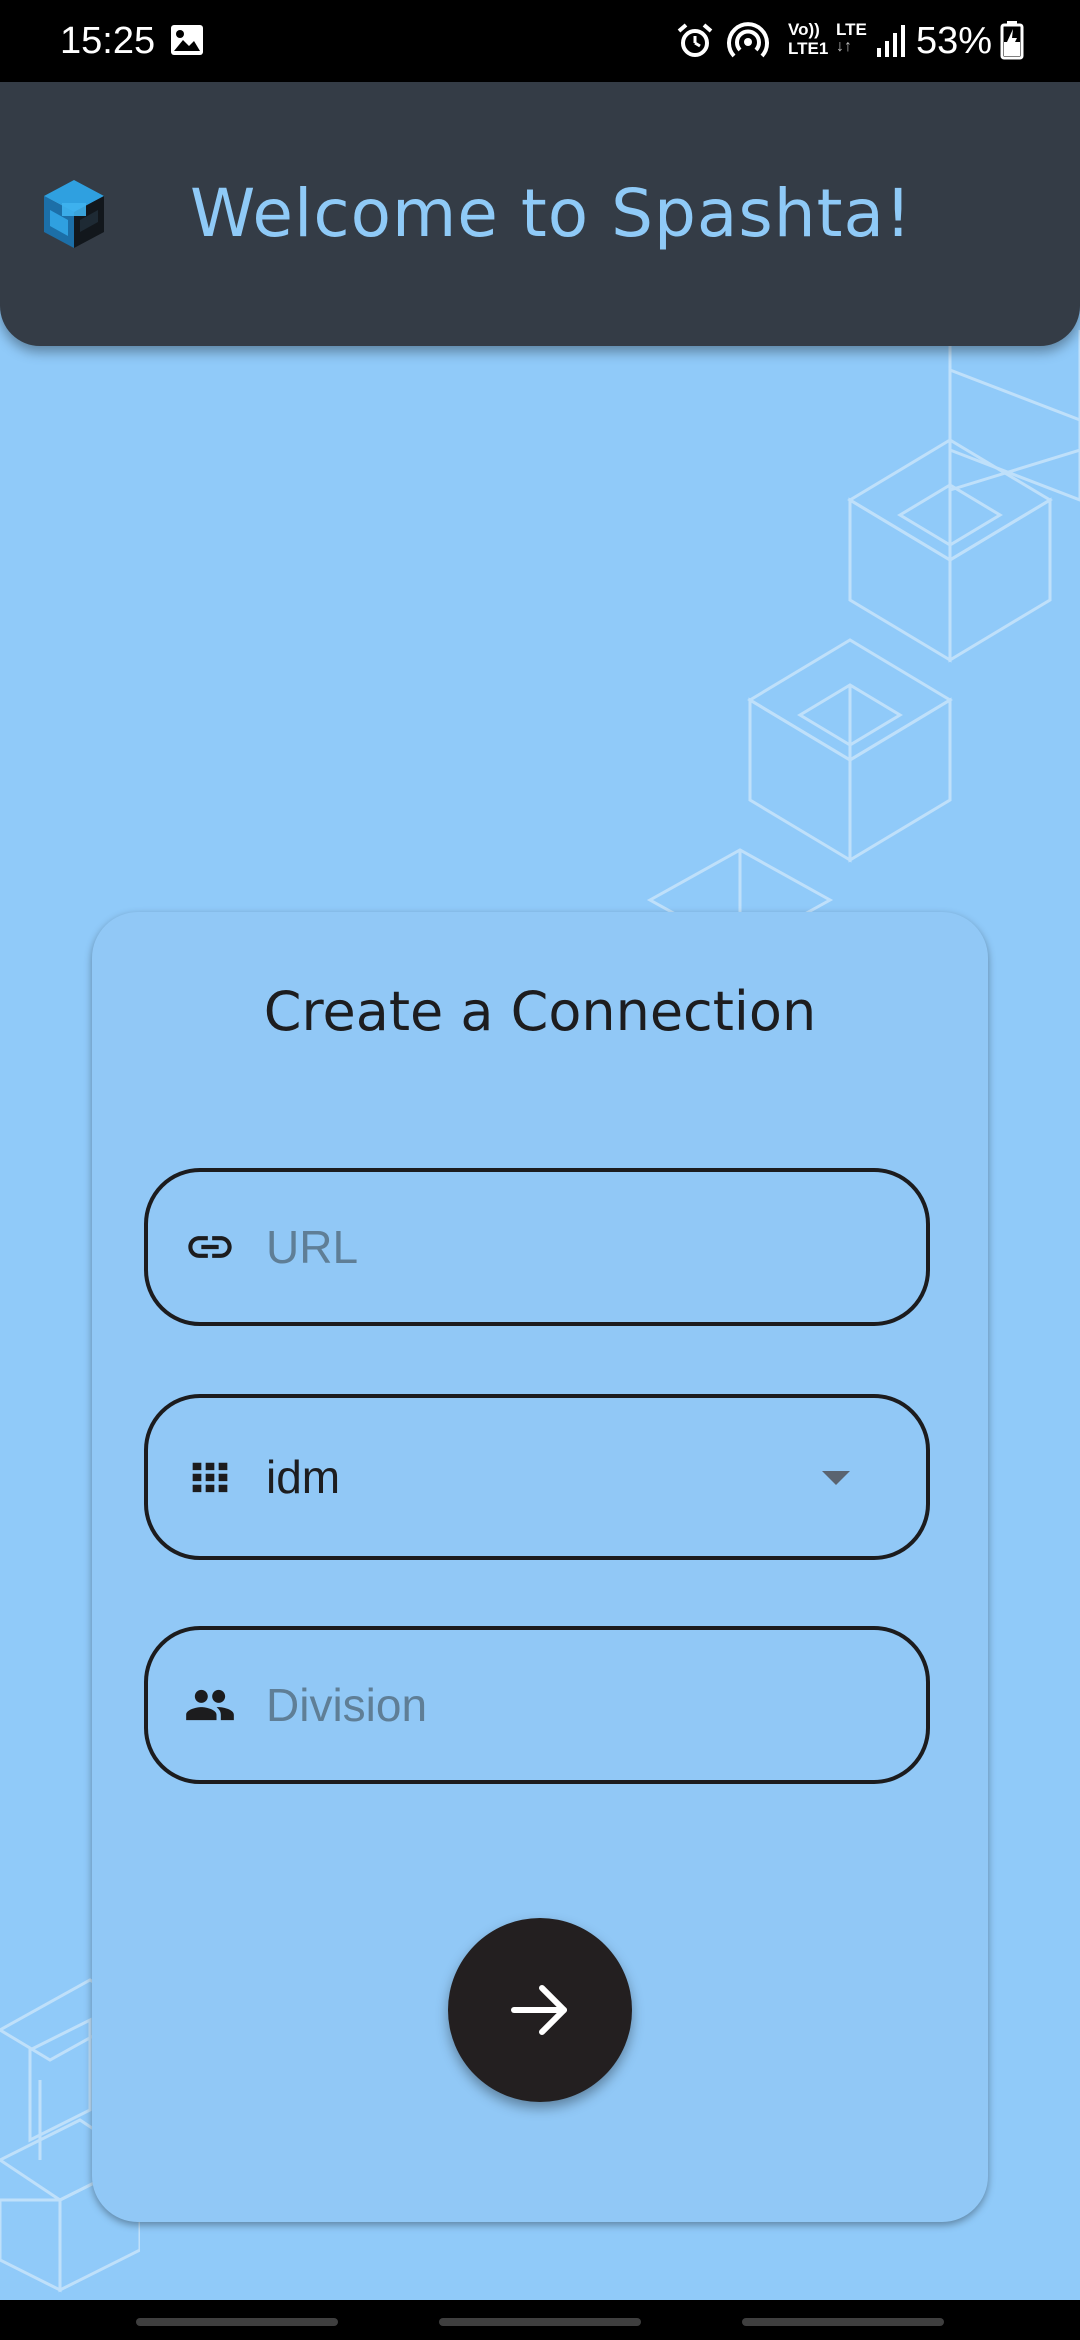  I want to click on volte-icon: Vo)) LTE1, so click(811, 39).